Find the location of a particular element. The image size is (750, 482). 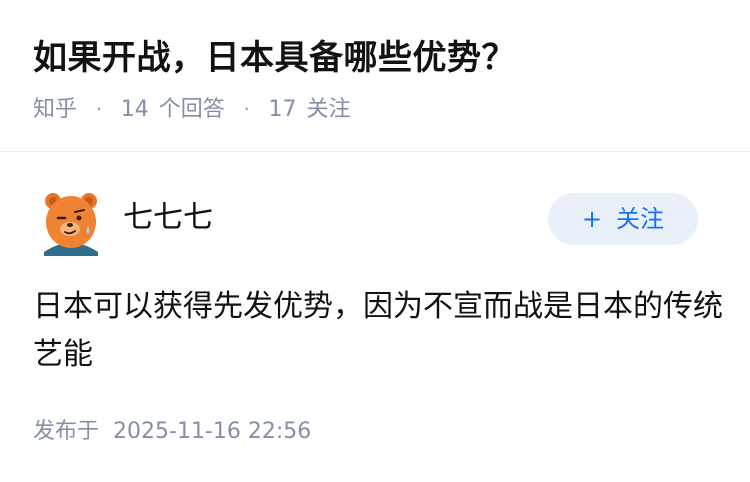

follow-button-label: 关注 is located at coordinates (640, 219).